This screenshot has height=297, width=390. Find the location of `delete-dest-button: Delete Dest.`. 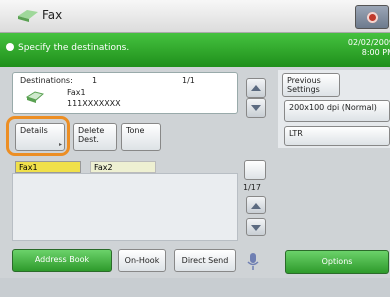

delete-dest-button: Delete Dest. is located at coordinates (95, 137).